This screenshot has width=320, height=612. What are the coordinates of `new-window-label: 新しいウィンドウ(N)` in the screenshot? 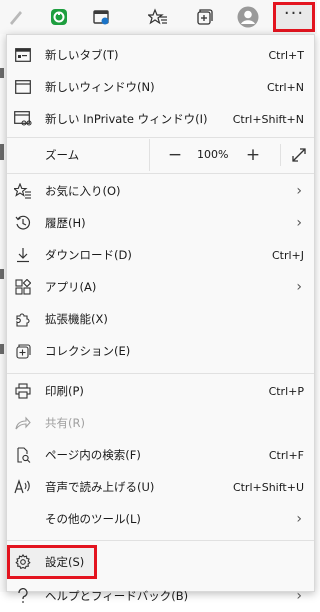 It's located at (100, 87).